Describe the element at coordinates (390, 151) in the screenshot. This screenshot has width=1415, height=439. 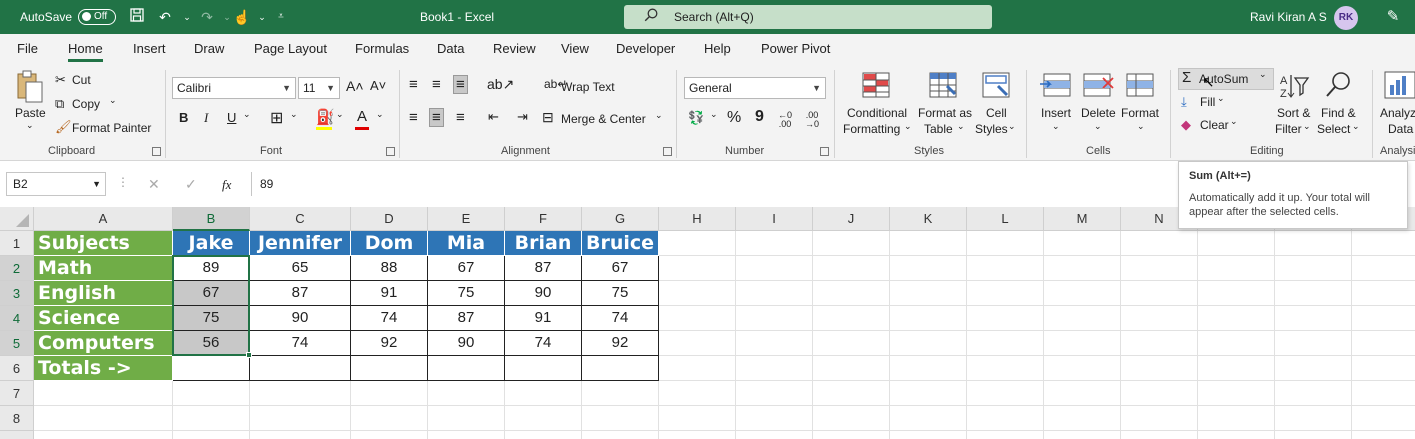
I see `font-launcher-icon` at that location.